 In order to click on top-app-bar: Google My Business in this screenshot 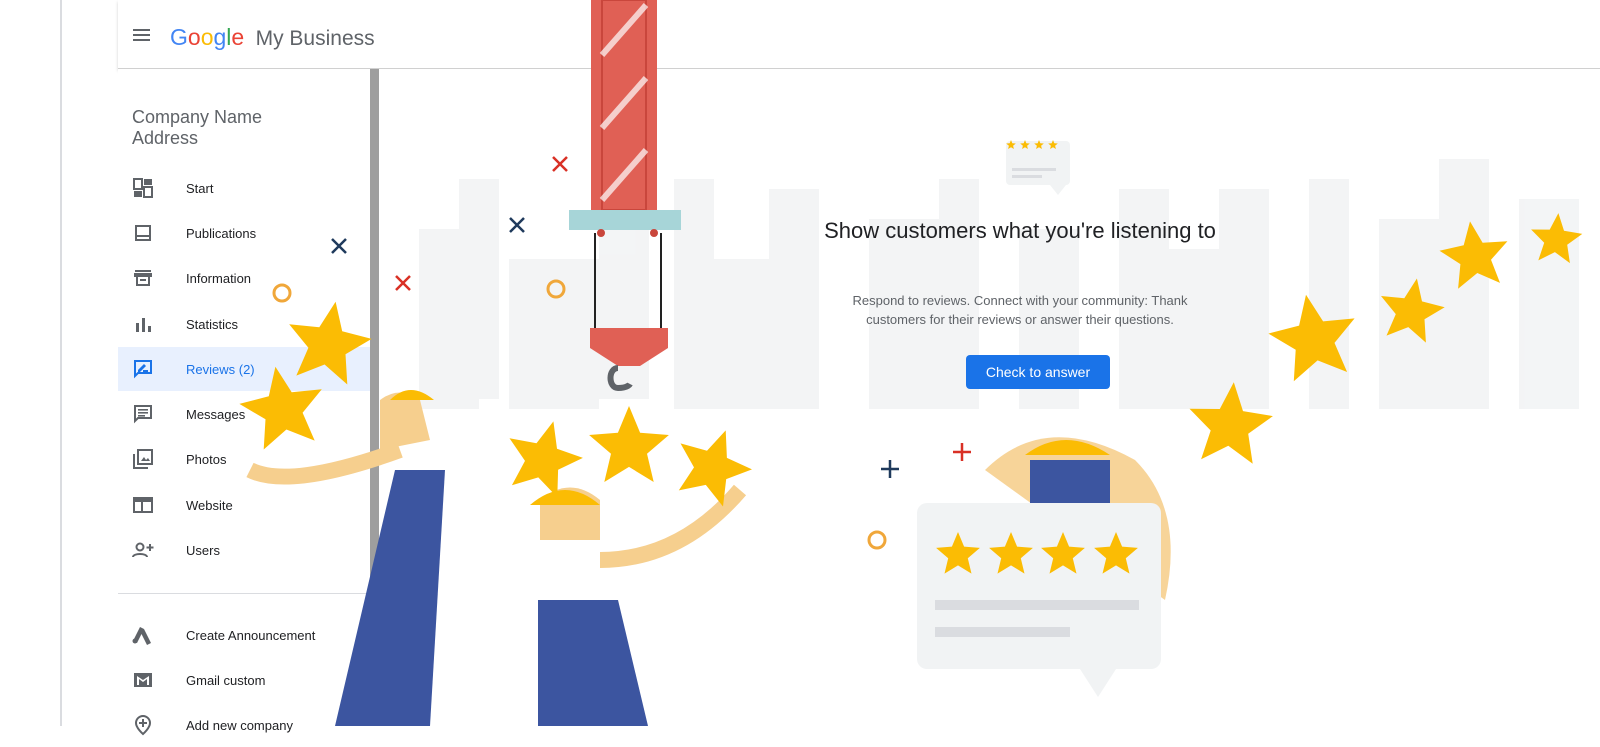, I will do `click(859, 34)`.